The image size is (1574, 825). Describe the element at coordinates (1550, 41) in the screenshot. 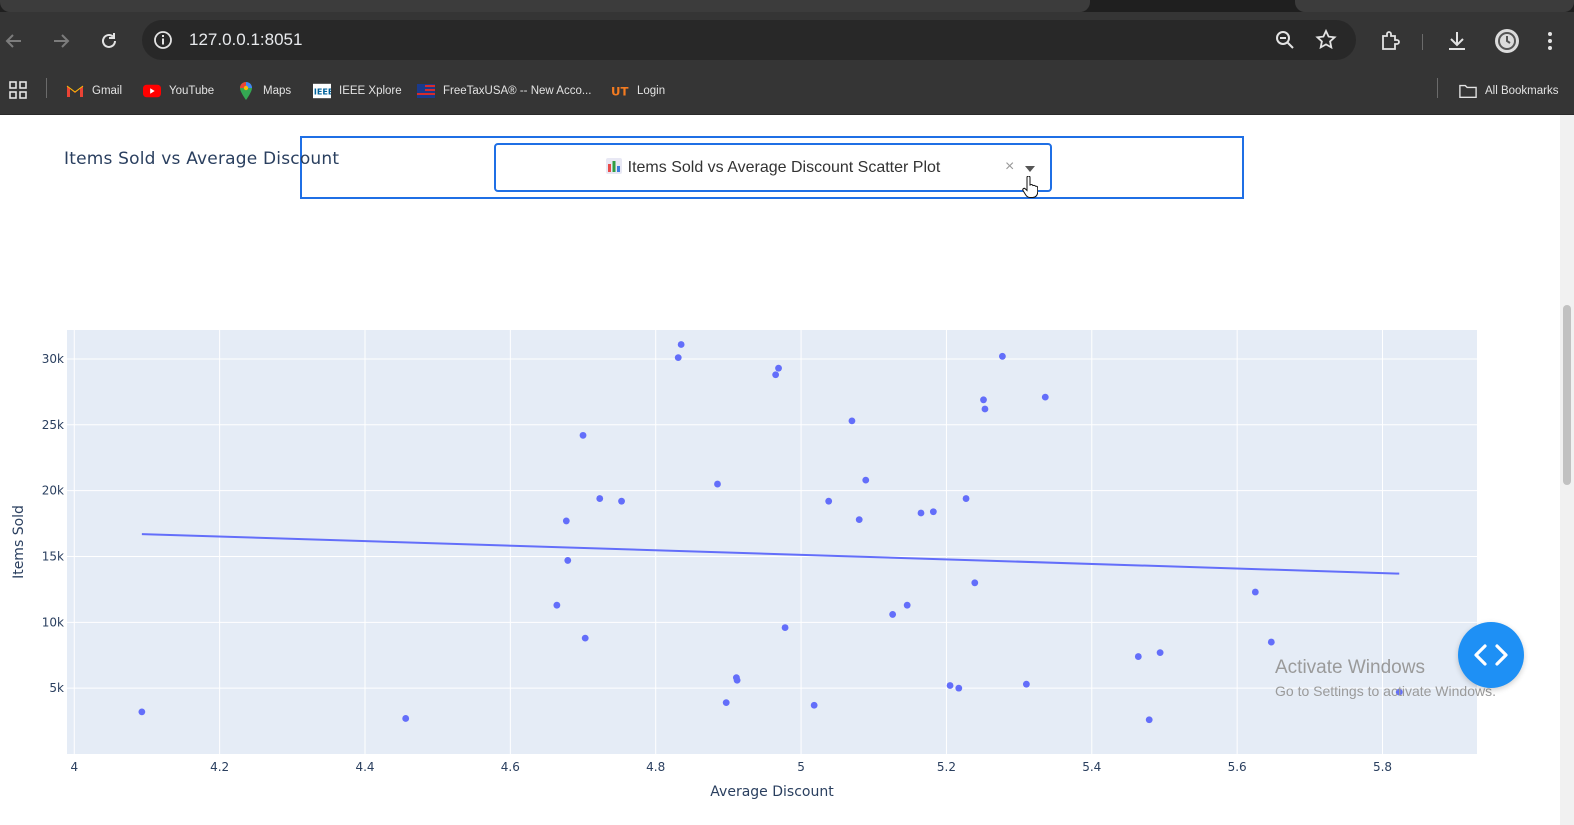

I see `menu-kebab-icon` at that location.